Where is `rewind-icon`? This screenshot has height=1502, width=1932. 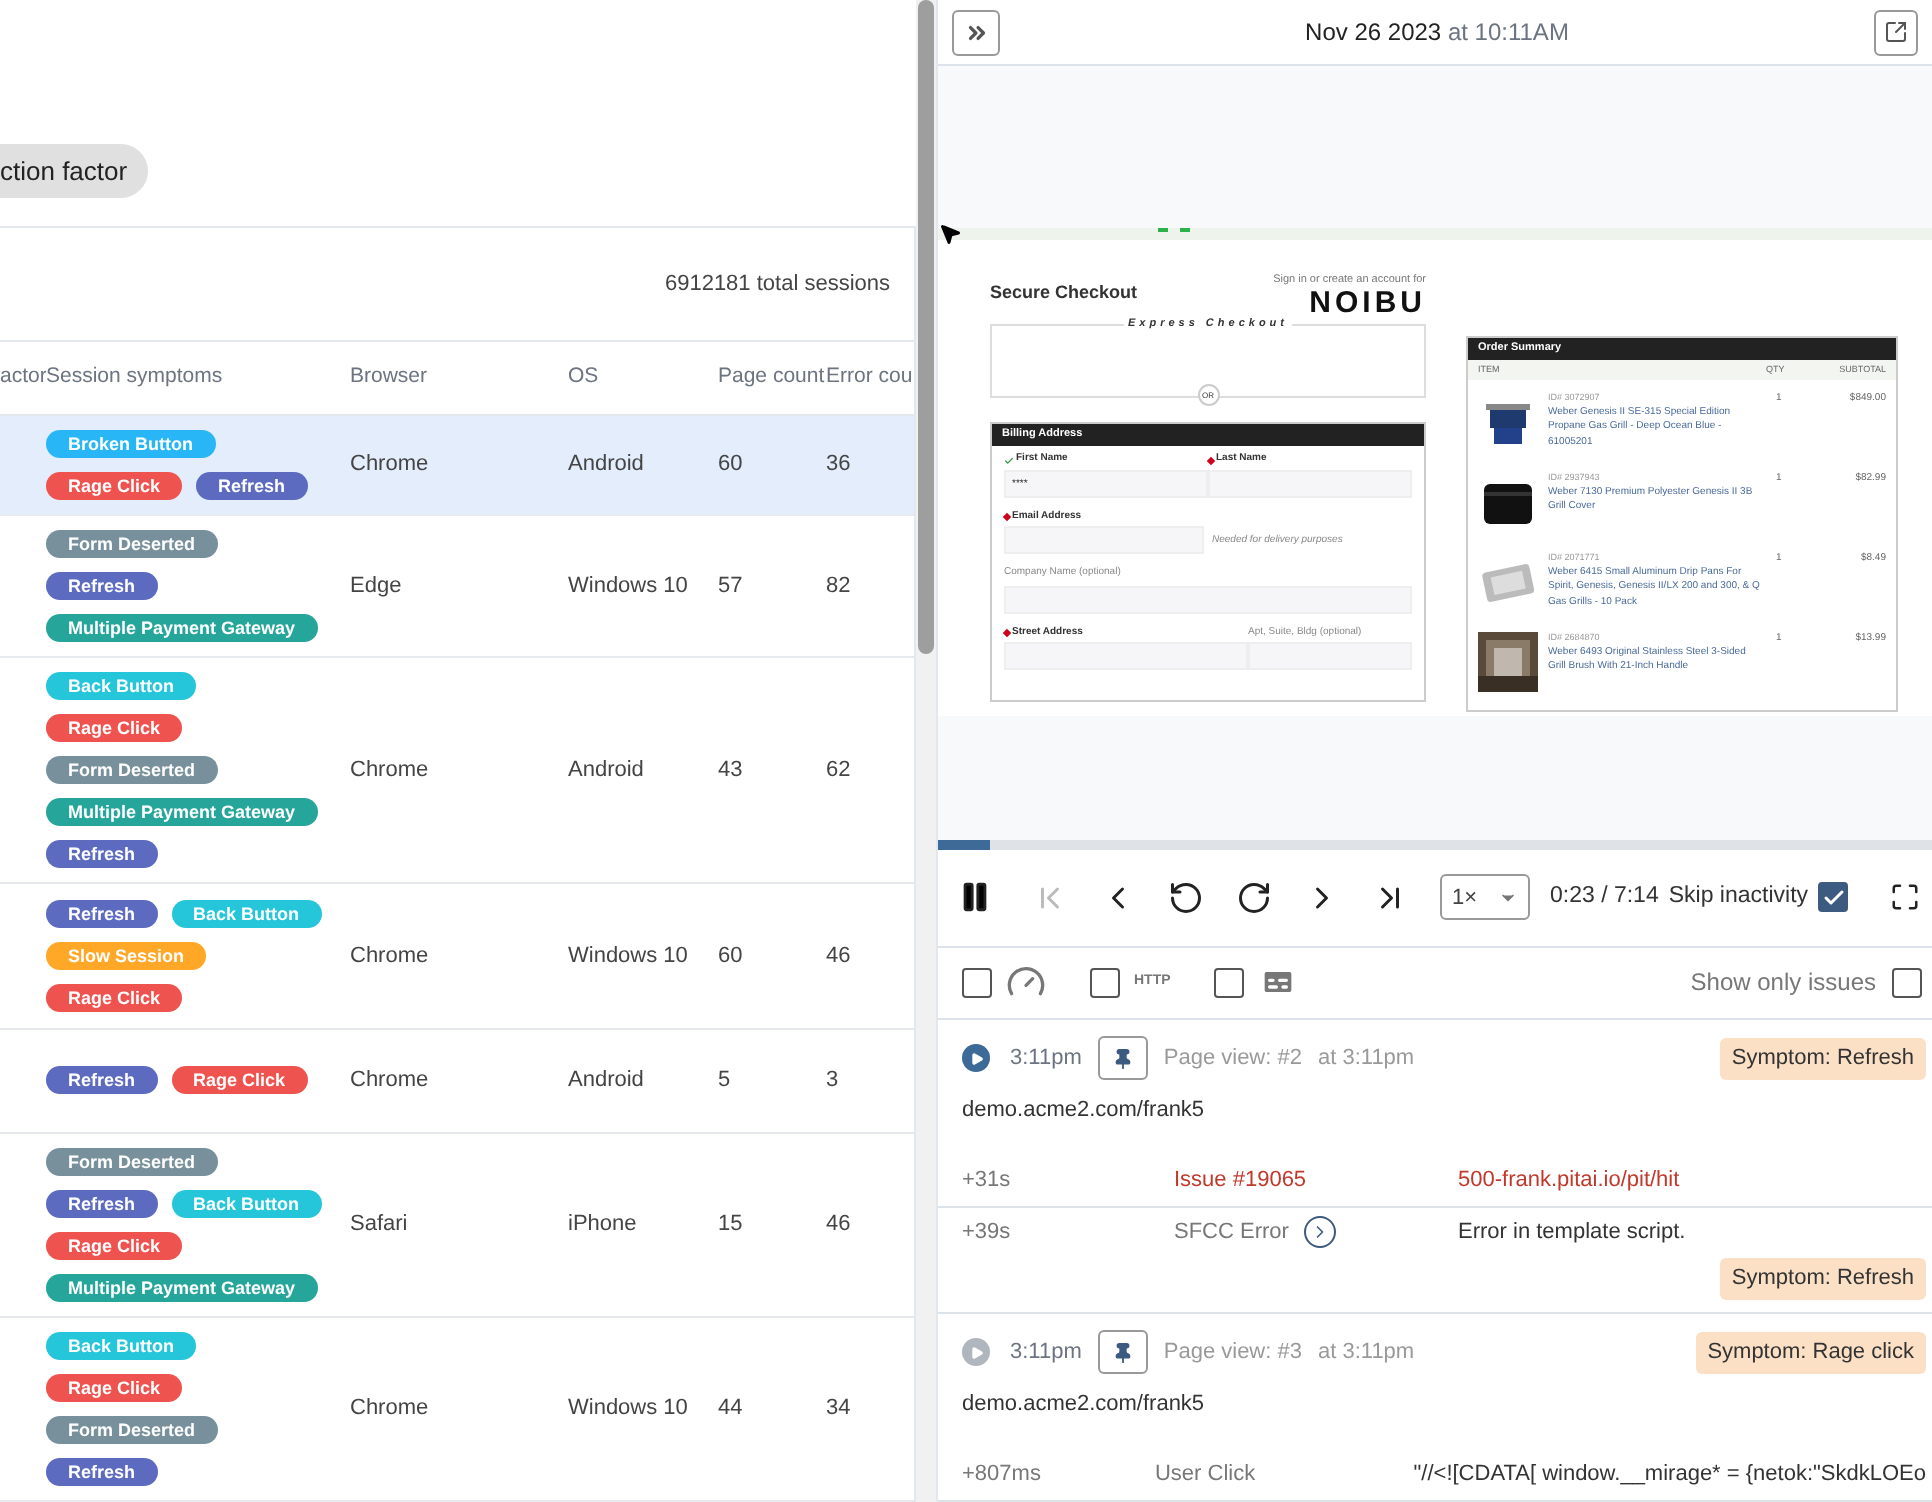 rewind-icon is located at coordinates (1186, 897).